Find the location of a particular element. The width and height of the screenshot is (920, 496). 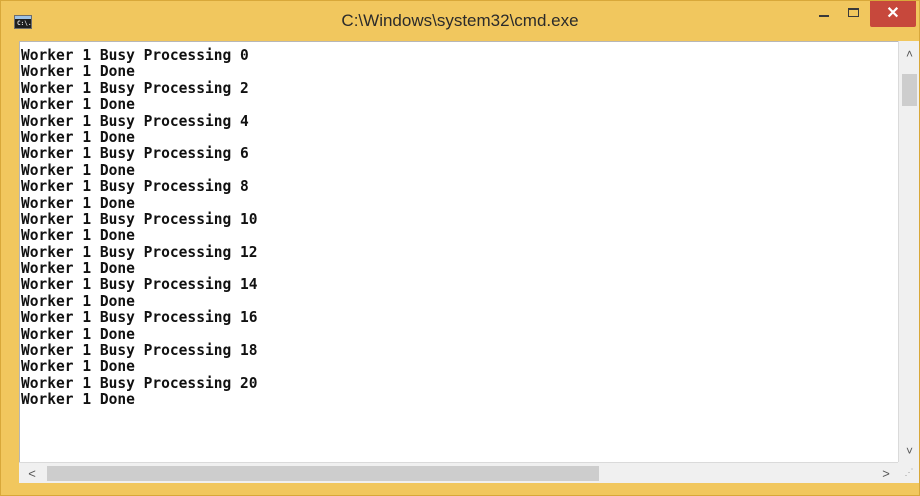

console-line: Worker 1 Busy Processing 6 is located at coordinates (135, 153).